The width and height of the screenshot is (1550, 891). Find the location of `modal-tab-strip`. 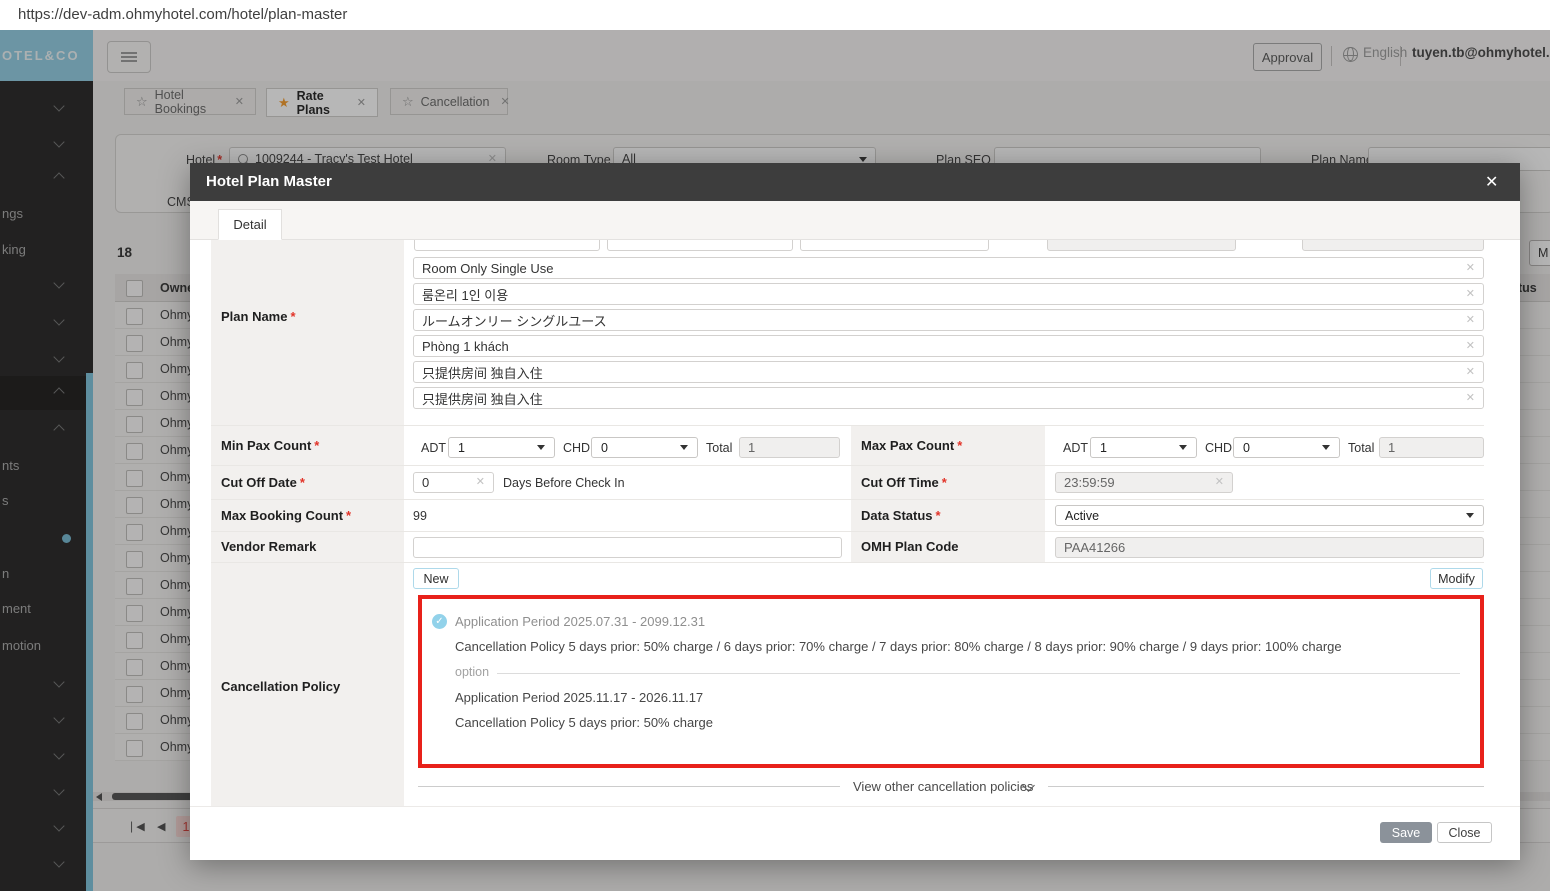

modal-tab-strip is located at coordinates (855, 220).